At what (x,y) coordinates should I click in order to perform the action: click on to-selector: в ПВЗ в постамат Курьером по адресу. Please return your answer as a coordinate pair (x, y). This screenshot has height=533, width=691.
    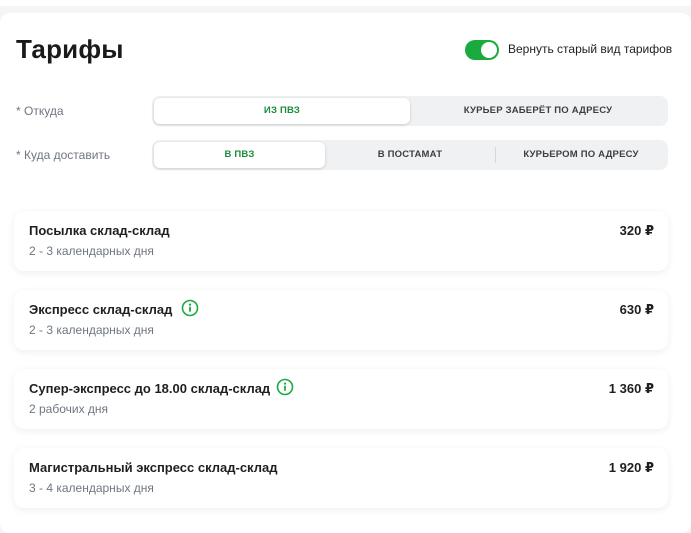
    Looking at the image, I should click on (410, 155).